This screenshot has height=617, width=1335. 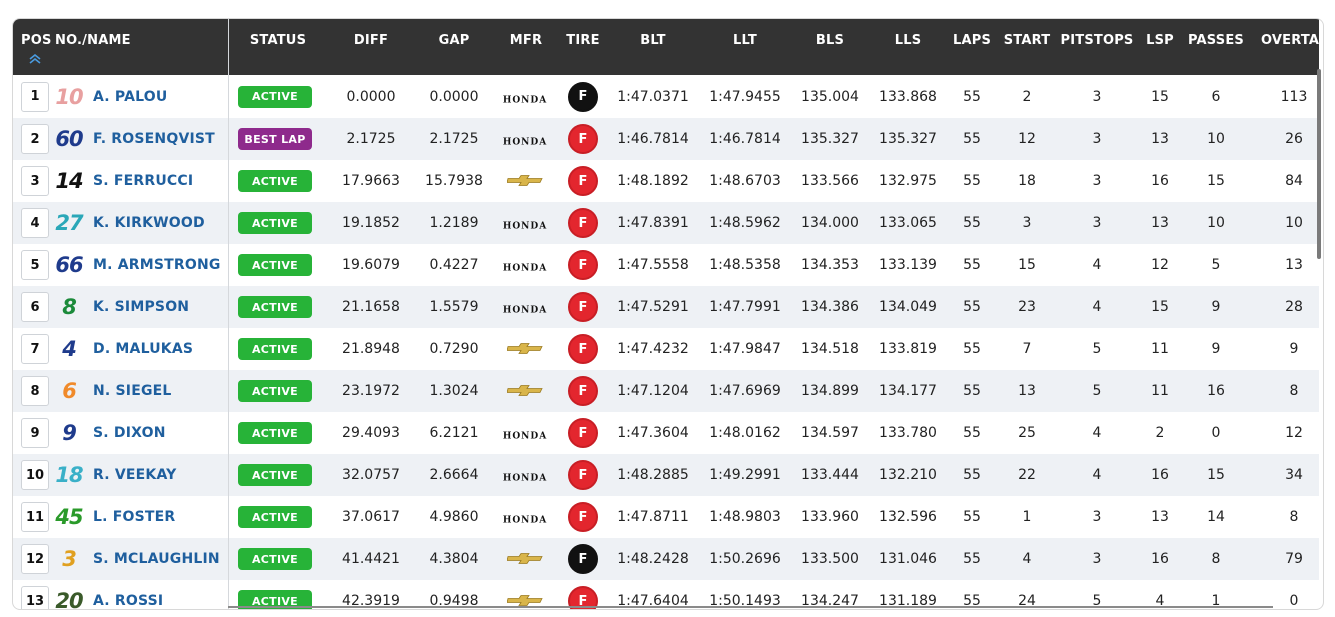 What do you see at coordinates (1216, 40) in the screenshot?
I see `col-passes-header: PASSES` at bounding box center [1216, 40].